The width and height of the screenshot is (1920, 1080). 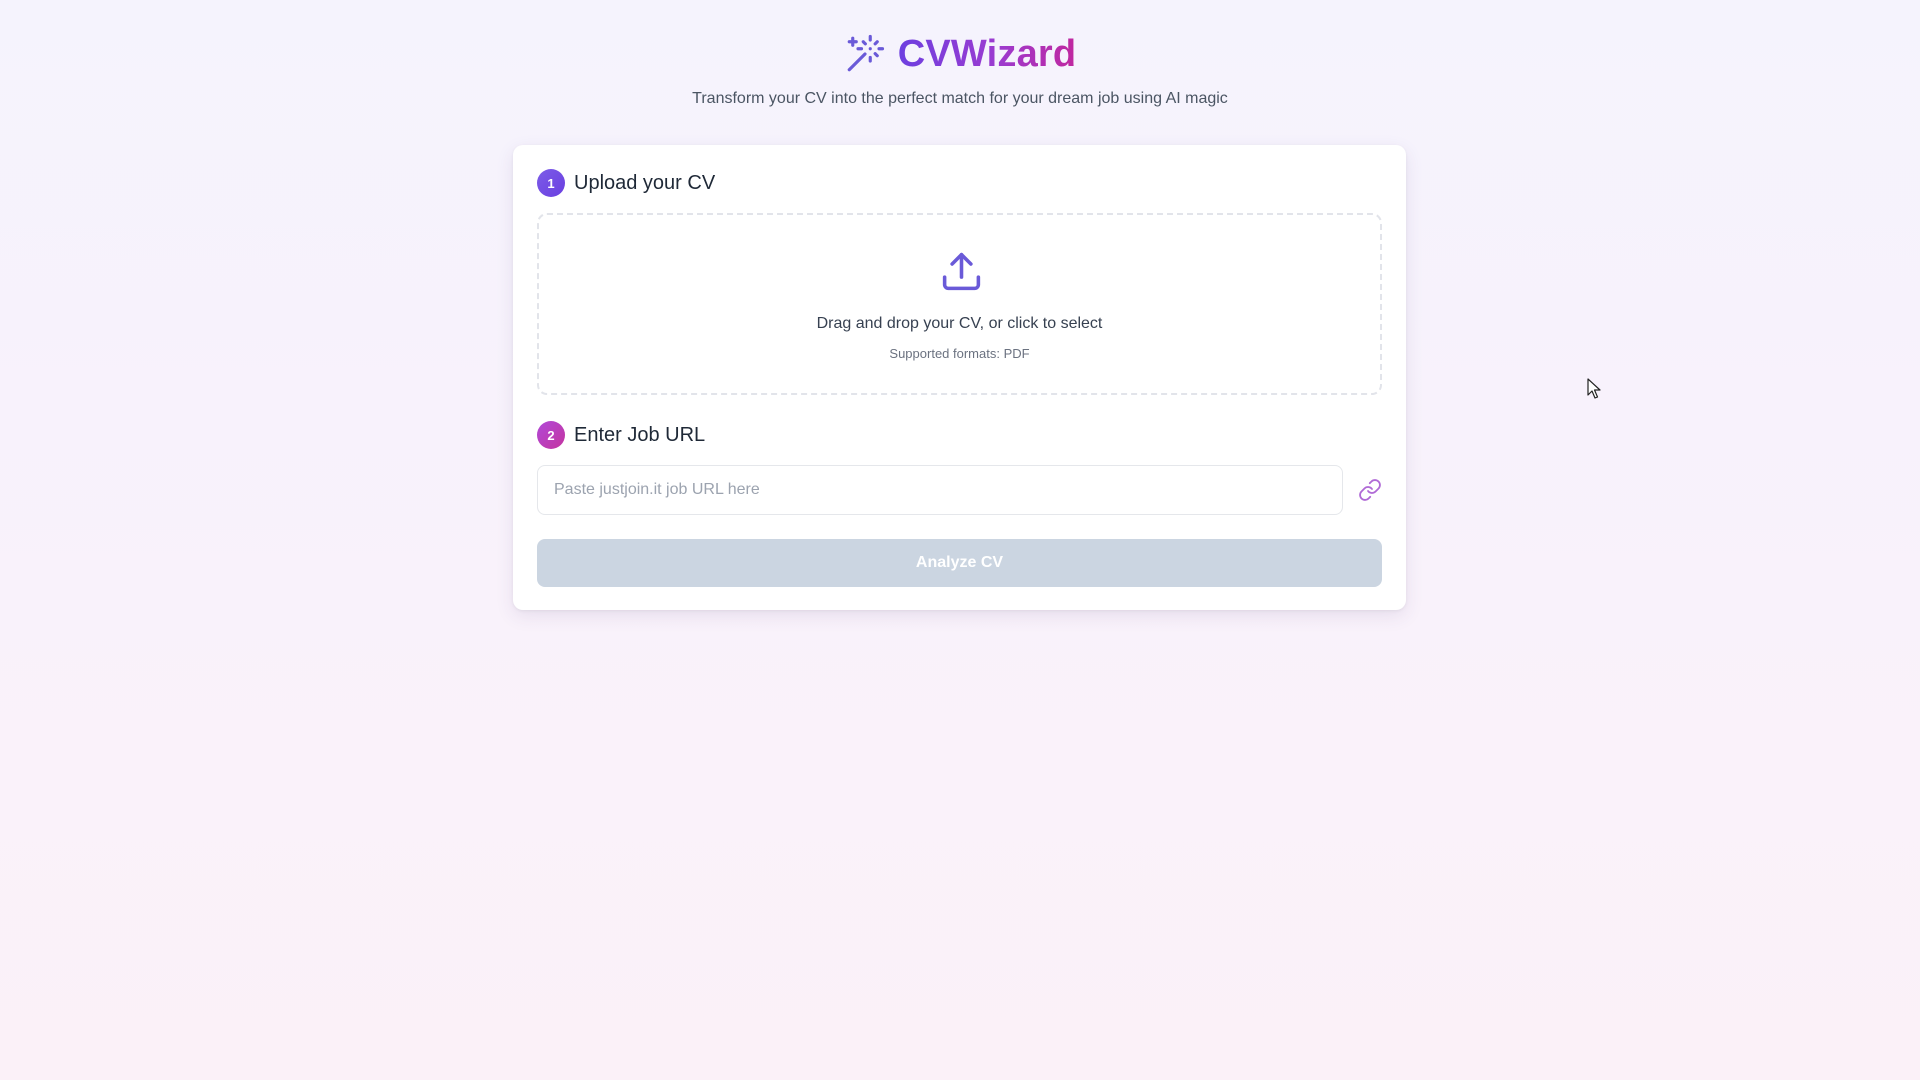 I want to click on link-icon, so click(x=1370, y=490).